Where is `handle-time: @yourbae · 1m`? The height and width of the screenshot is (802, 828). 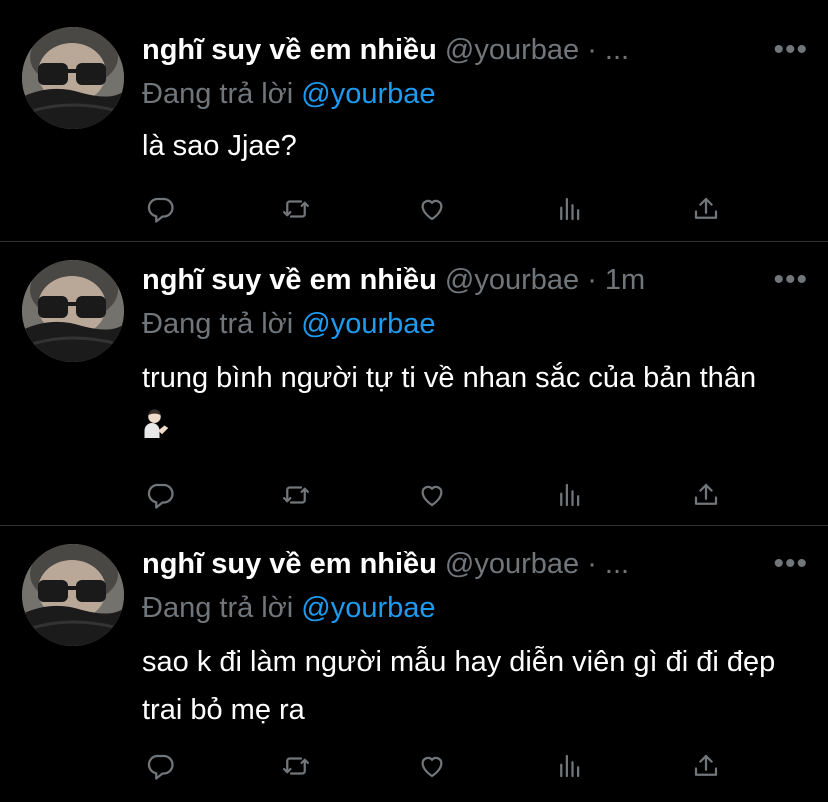
handle-time: @yourbae · 1m is located at coordinates (545, 280).